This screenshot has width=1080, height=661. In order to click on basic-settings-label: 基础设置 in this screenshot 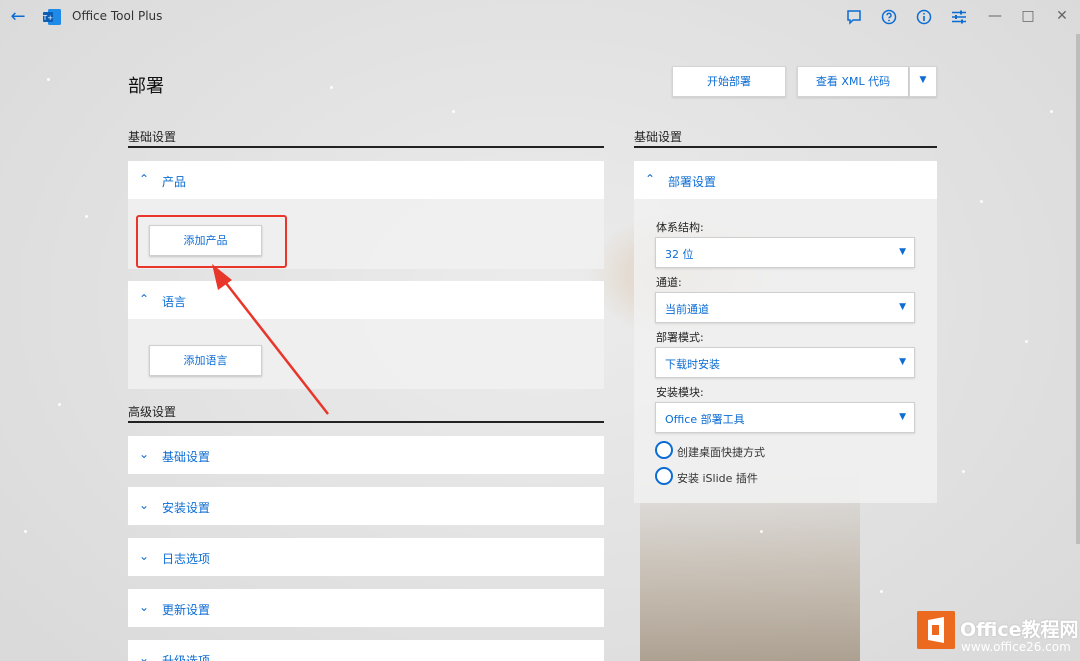, I will do `click(152, 137)`.